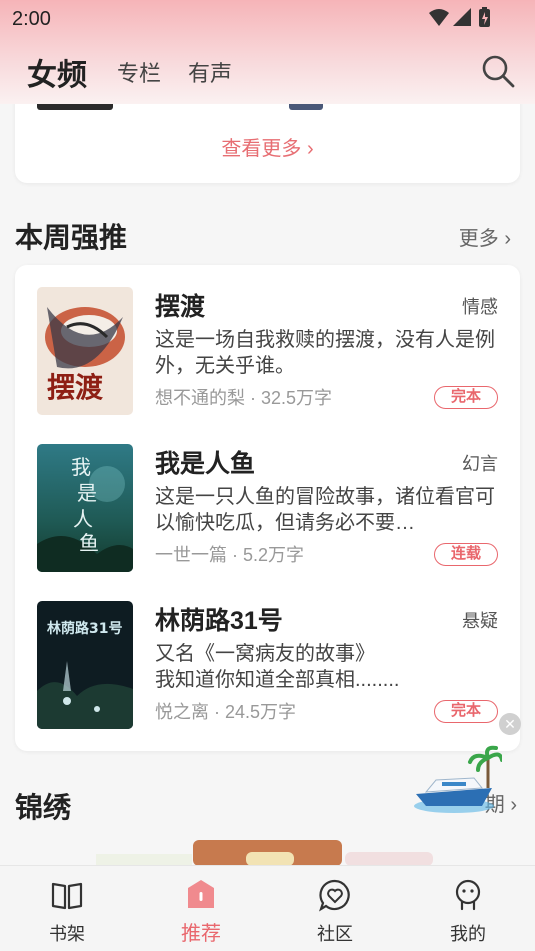  I want to click on app-header: 2:00 女频 专栏 有声, so click(267, 52).